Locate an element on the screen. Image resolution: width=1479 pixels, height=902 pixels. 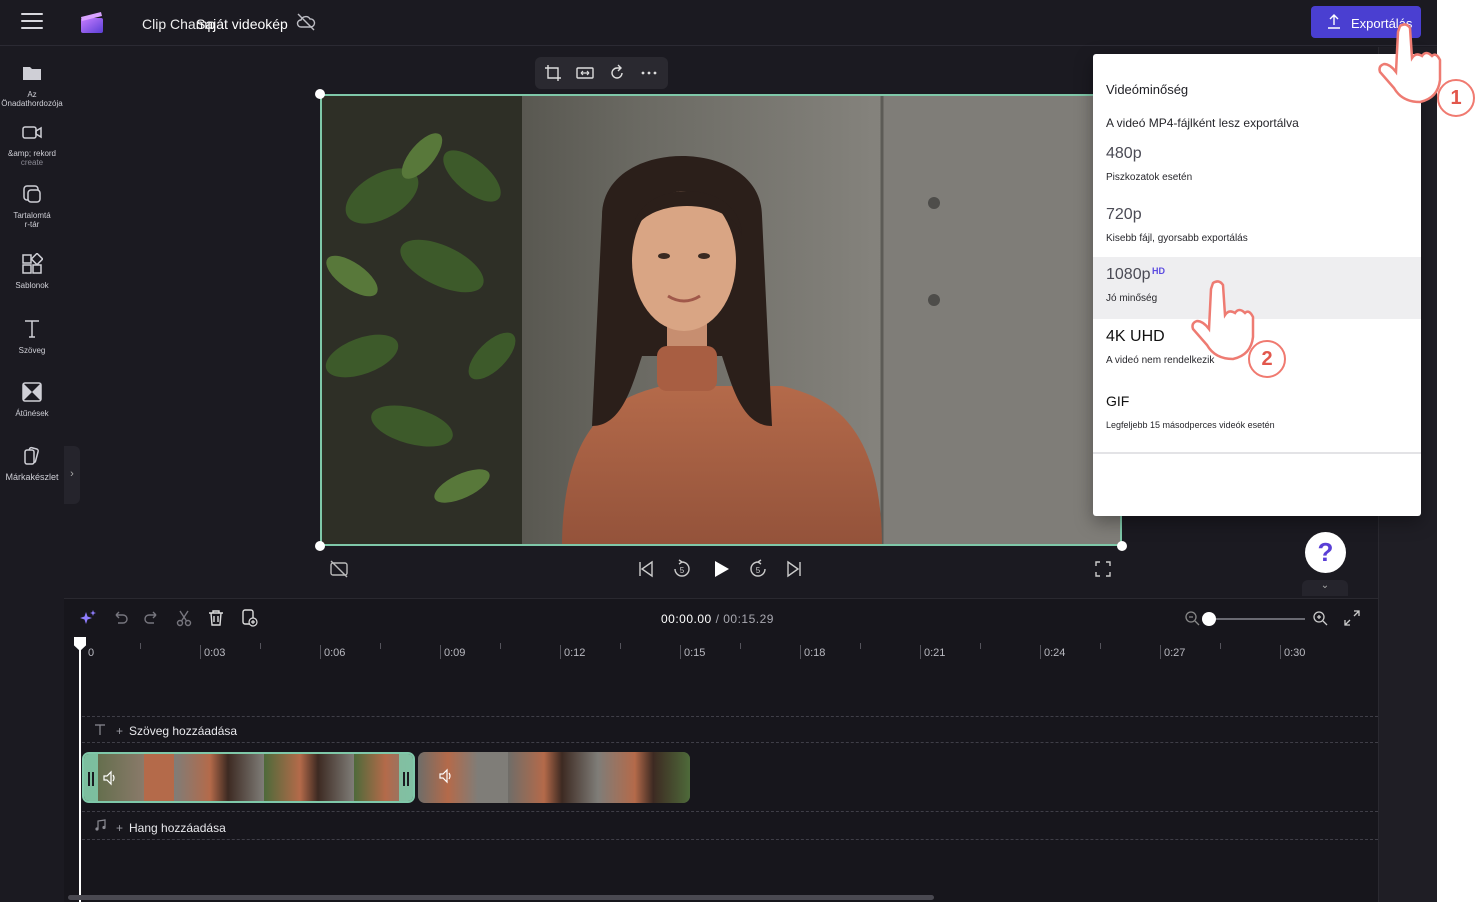
captions-off-icon is located at coordinates (339, 569).